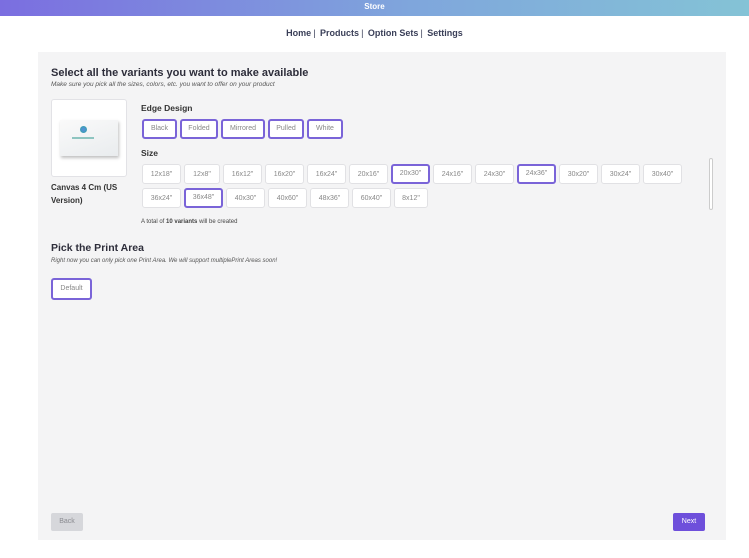 Image resolution: width=749 pixels, height=558 pixels. I want to click on size-option: 16x12", so click(242, 174).